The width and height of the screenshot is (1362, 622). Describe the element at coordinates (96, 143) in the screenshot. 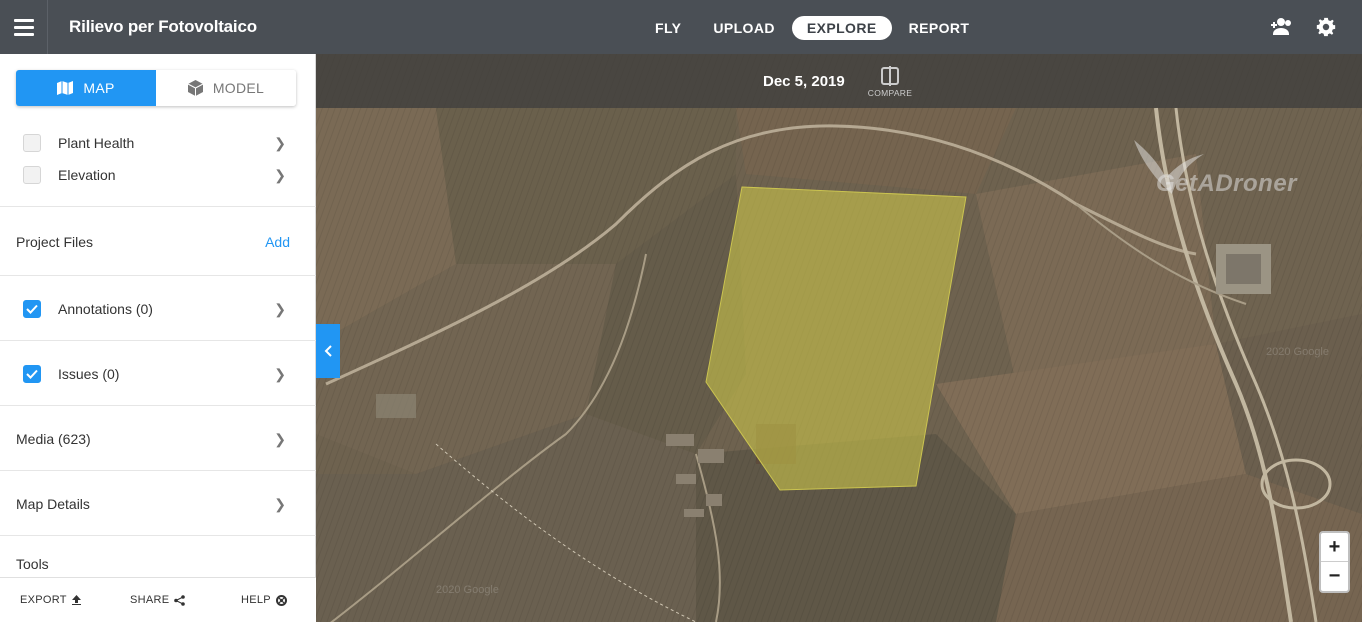

I see `plant-health-label: Plant Health` at that location.